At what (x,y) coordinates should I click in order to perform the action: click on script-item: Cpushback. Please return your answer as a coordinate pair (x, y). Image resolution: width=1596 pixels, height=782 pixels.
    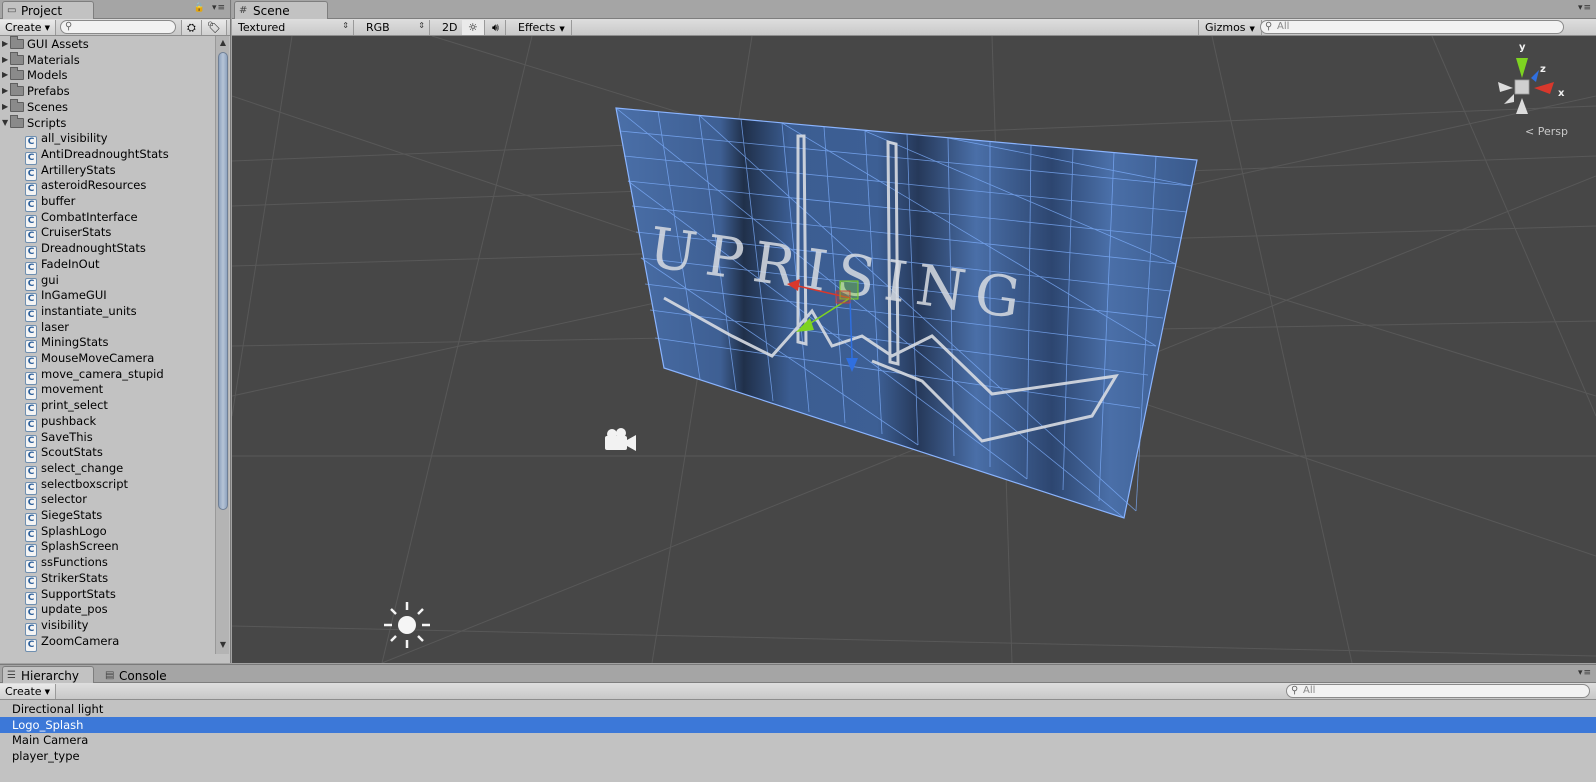
    Looking at the image, I should click on (48, 422).